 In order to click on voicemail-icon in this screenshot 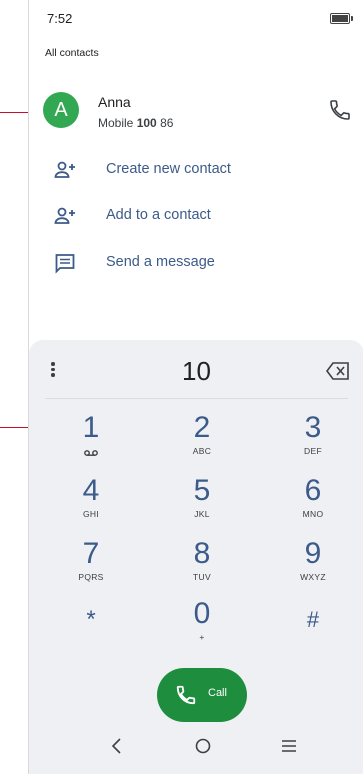, I will do `click(91, 453)`.